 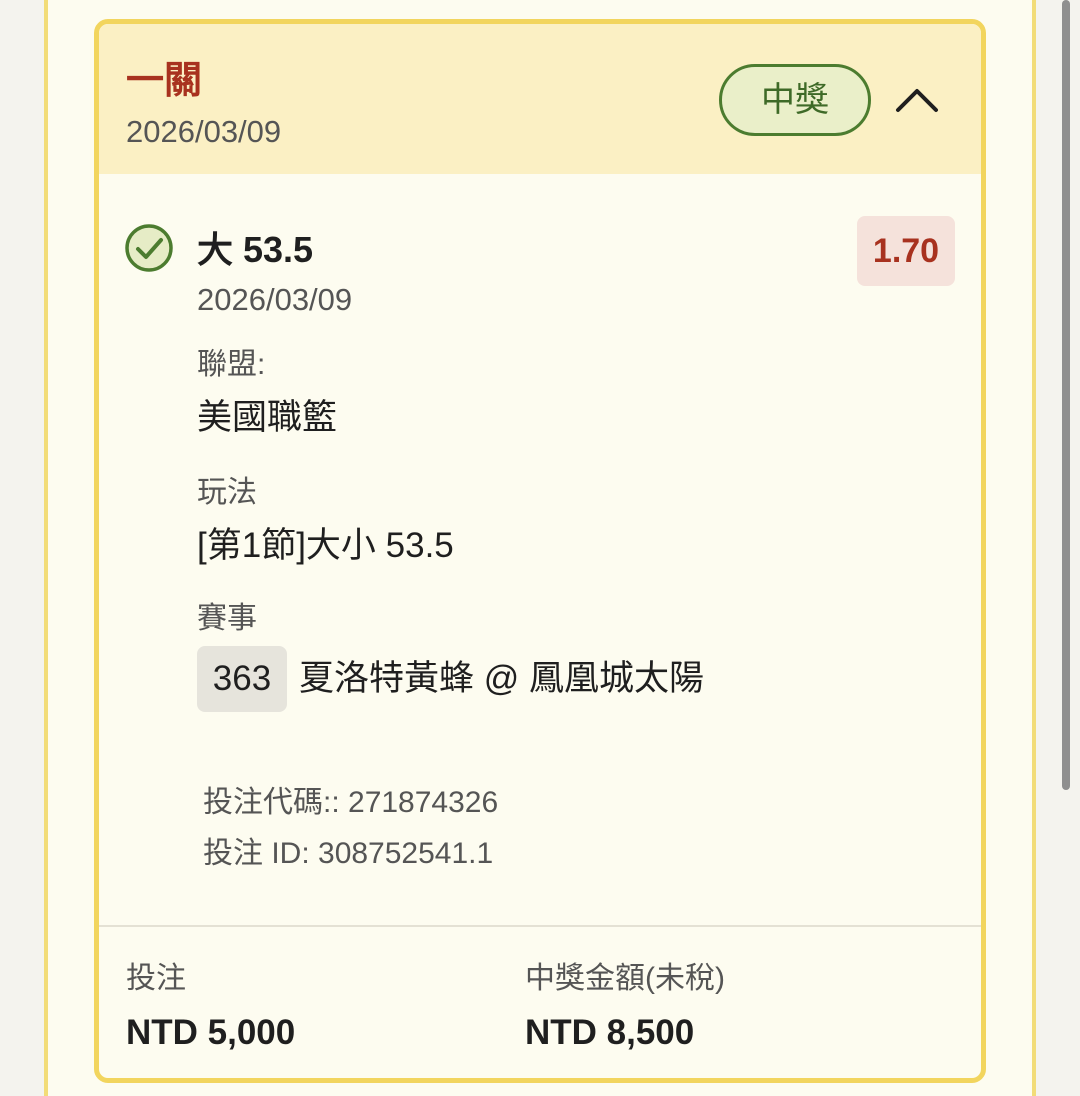 What do you see at coordinates (610, 1032) in the screenshot?
I see `payout-amount: NTD 8,500` at bounding box center [610, 1032].